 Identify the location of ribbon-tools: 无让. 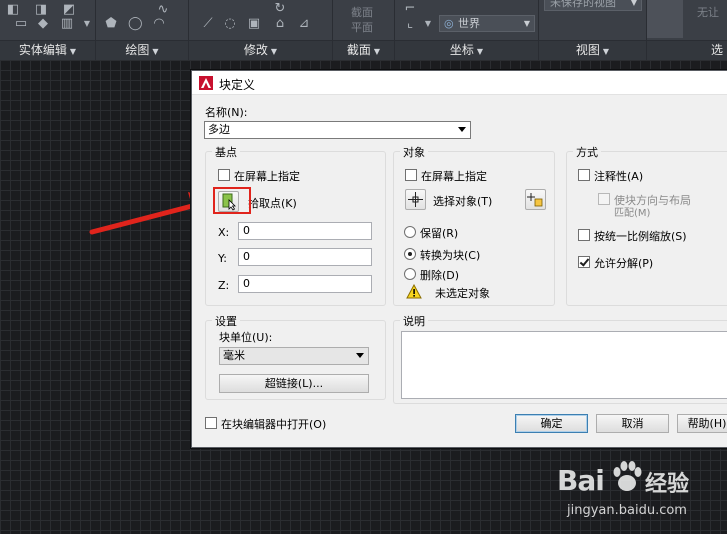
(687, 19).